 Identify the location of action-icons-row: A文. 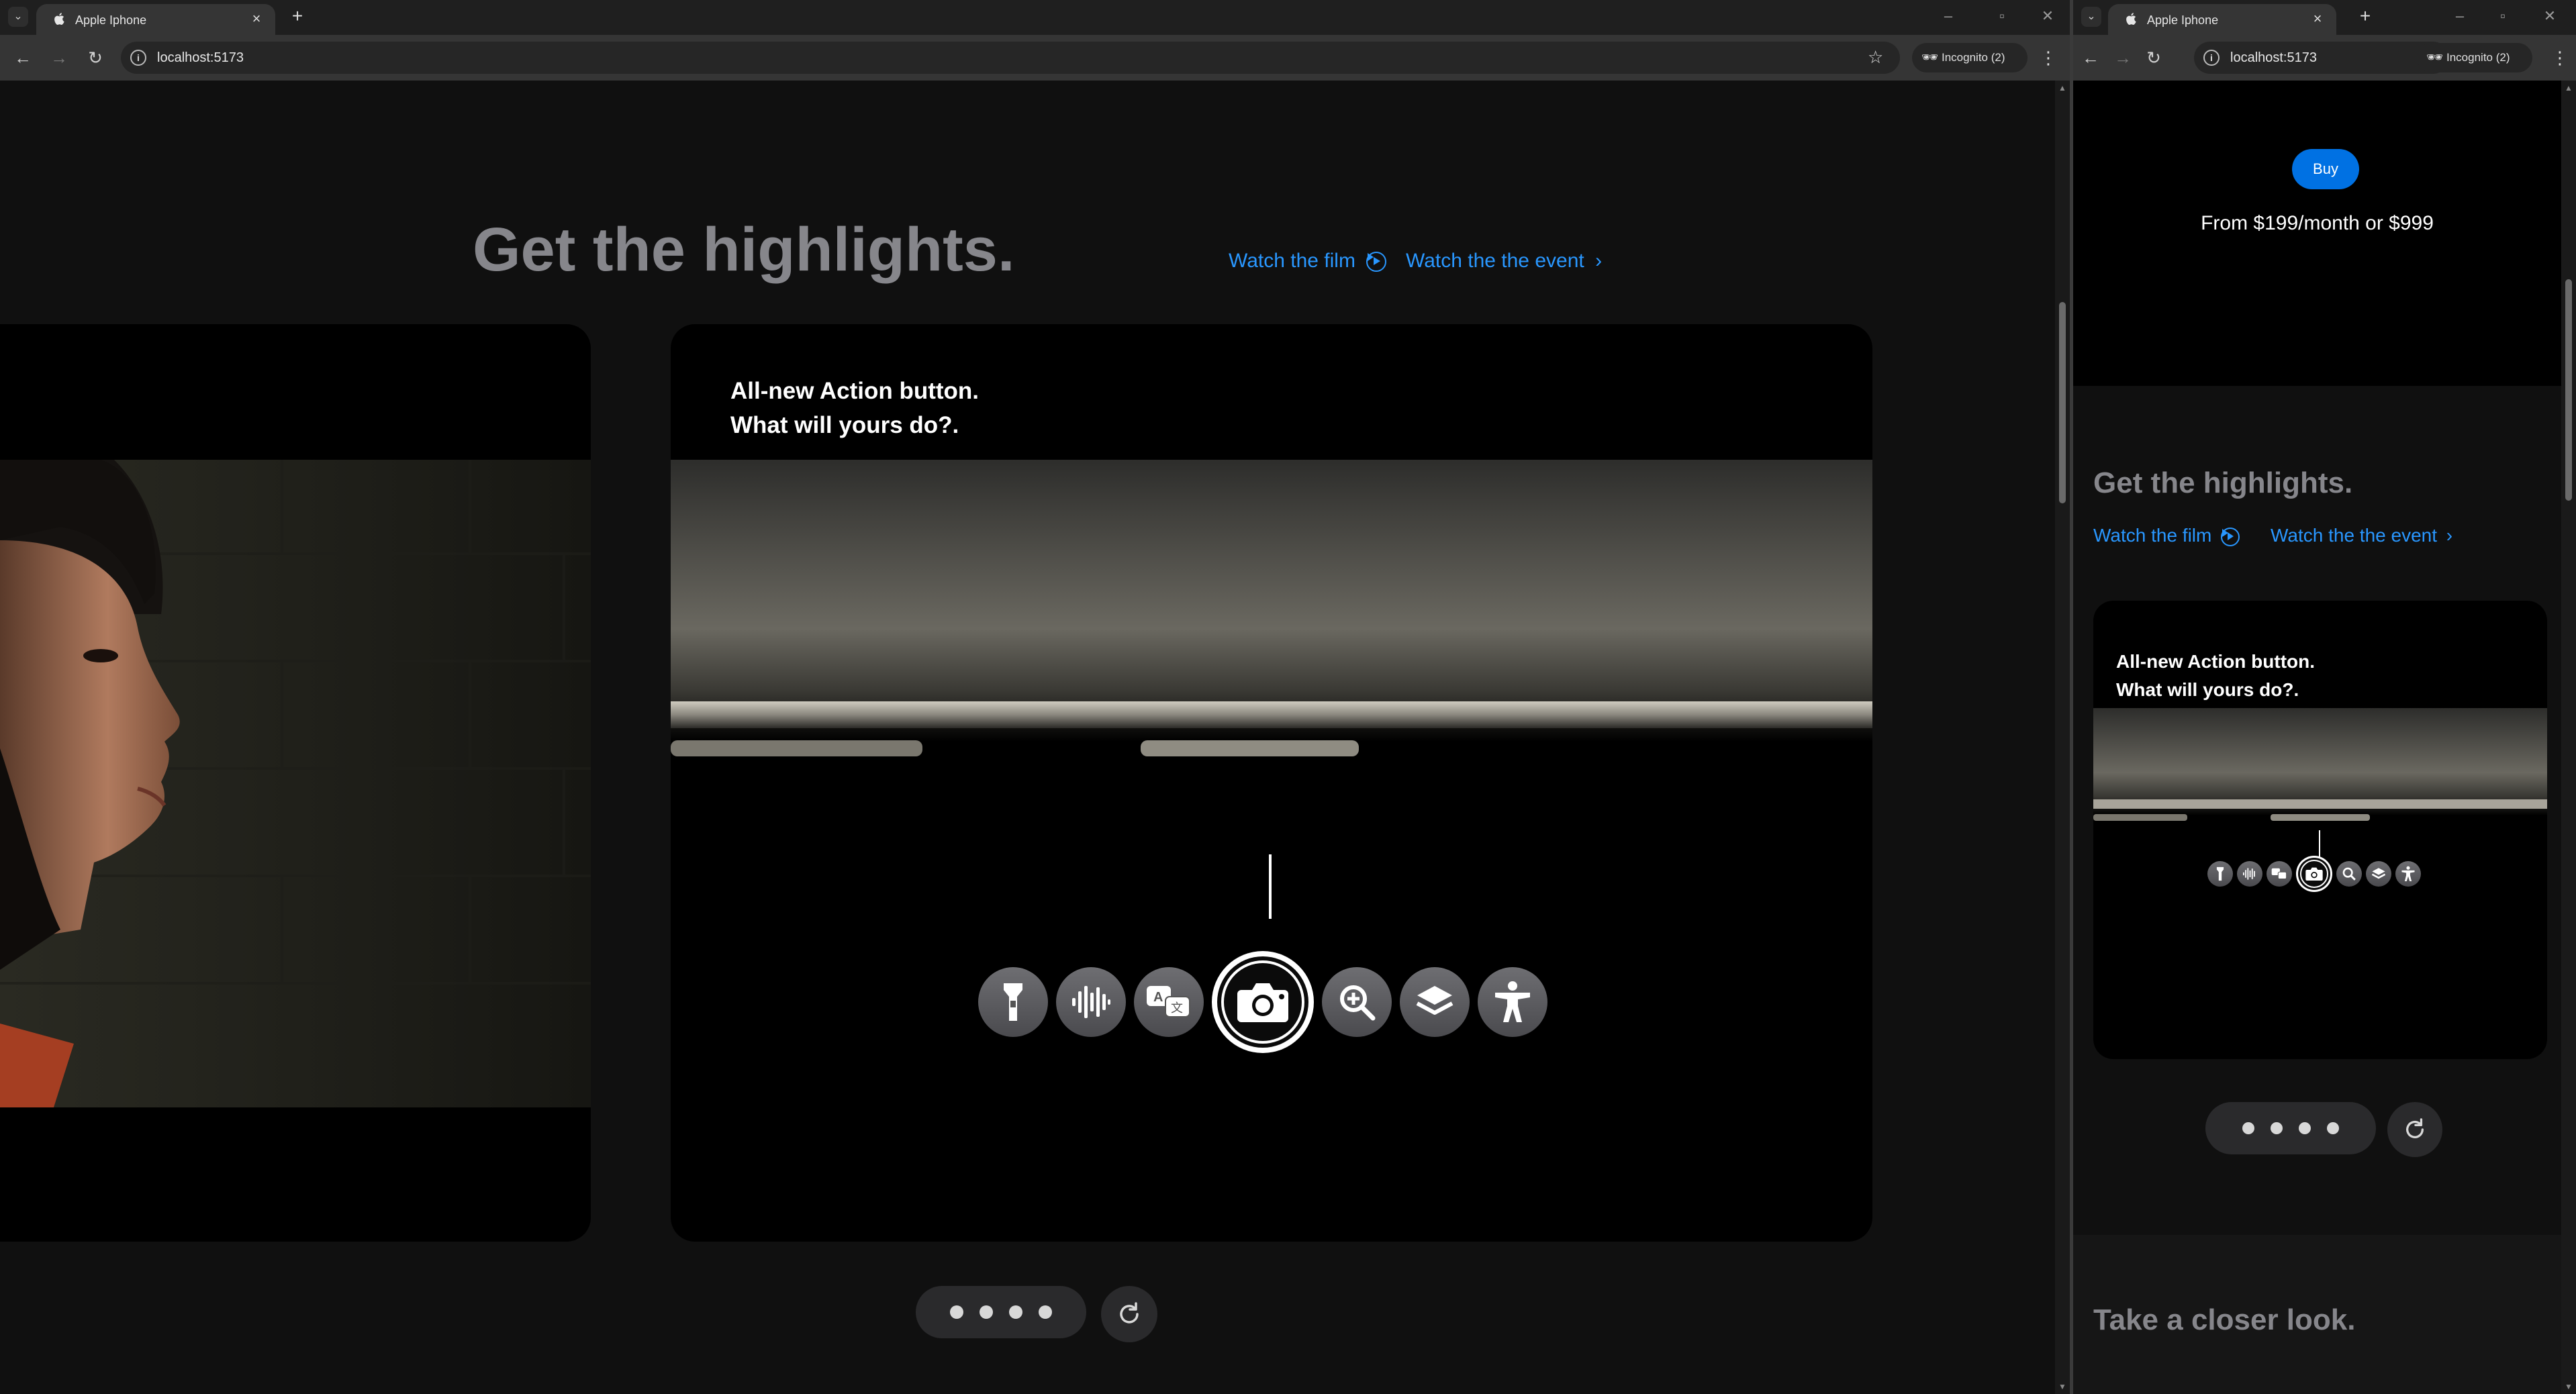
(1262, 1002).